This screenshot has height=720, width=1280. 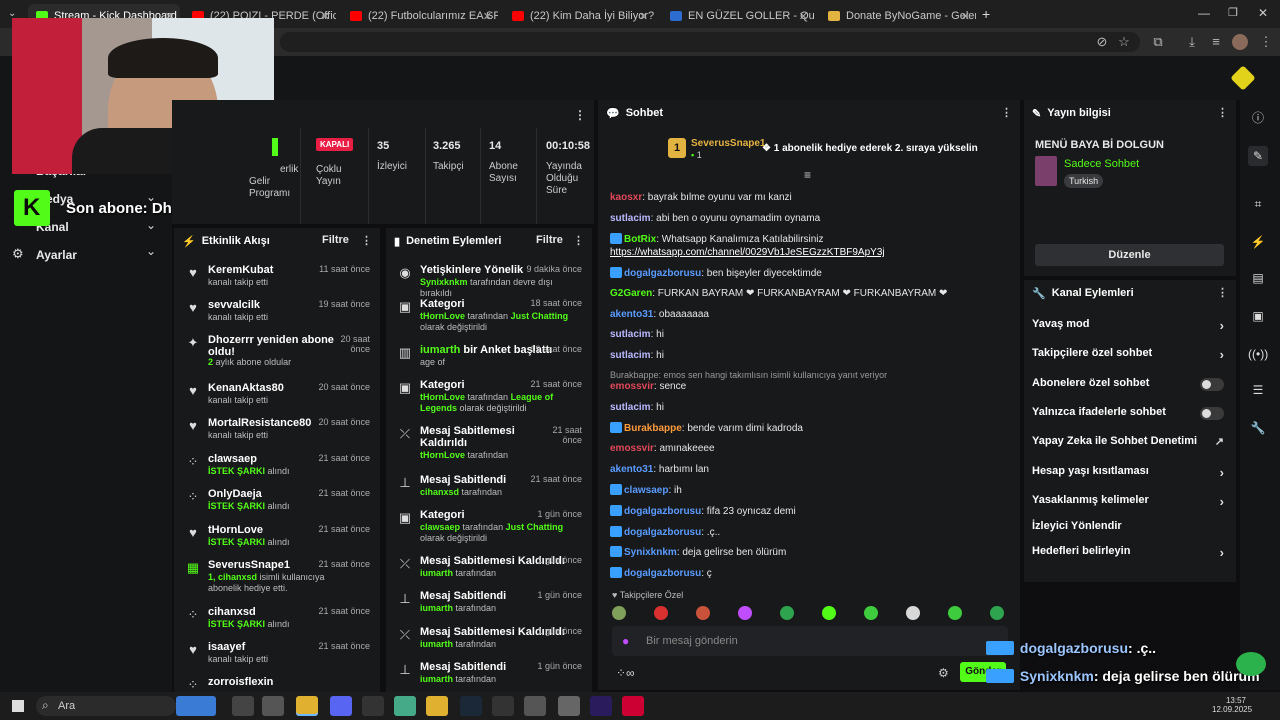 What do you see at coordinates (1130, 531) in the screenshot?
I see `channel-action-item: İzleyici Yönlendir` at bounding box center [1130, 531].